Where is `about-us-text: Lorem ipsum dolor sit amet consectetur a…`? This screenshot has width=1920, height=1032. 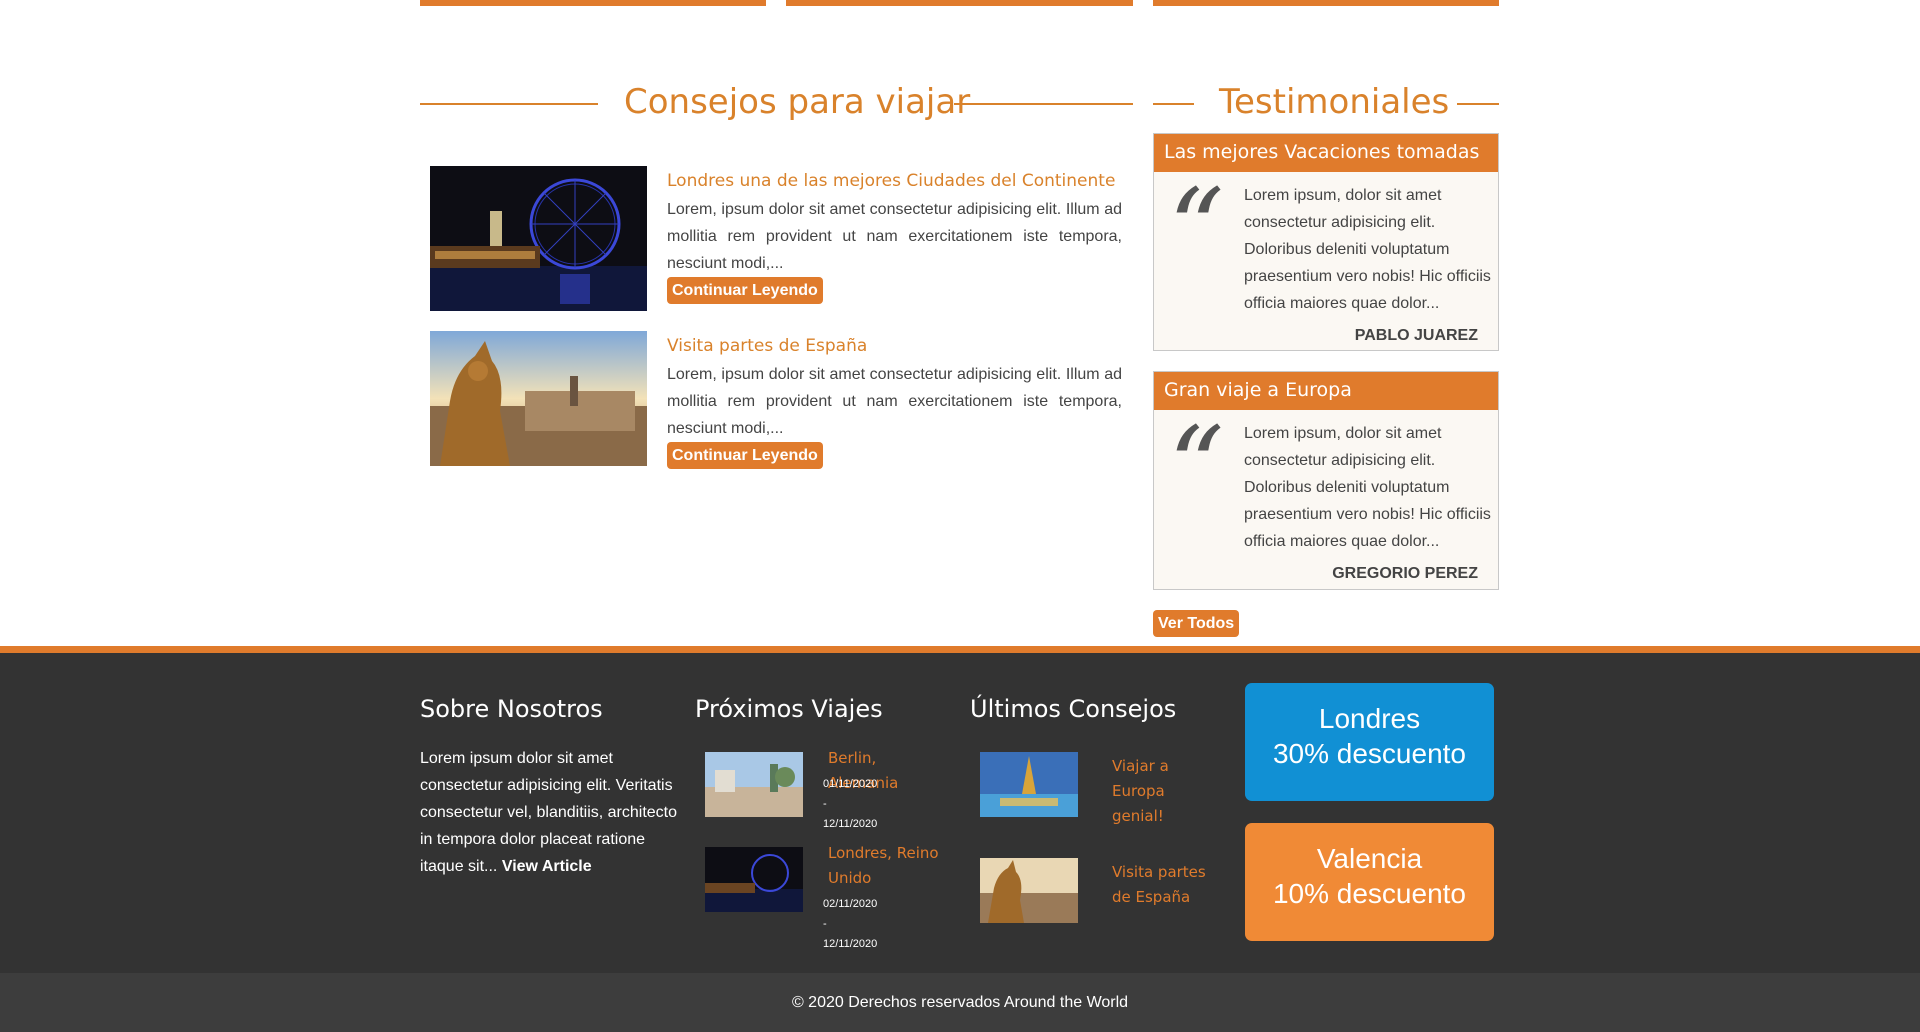
about-us-text: Lorem ipsum dolor sit amet consectetur a… is located at coordinates (550, 812).